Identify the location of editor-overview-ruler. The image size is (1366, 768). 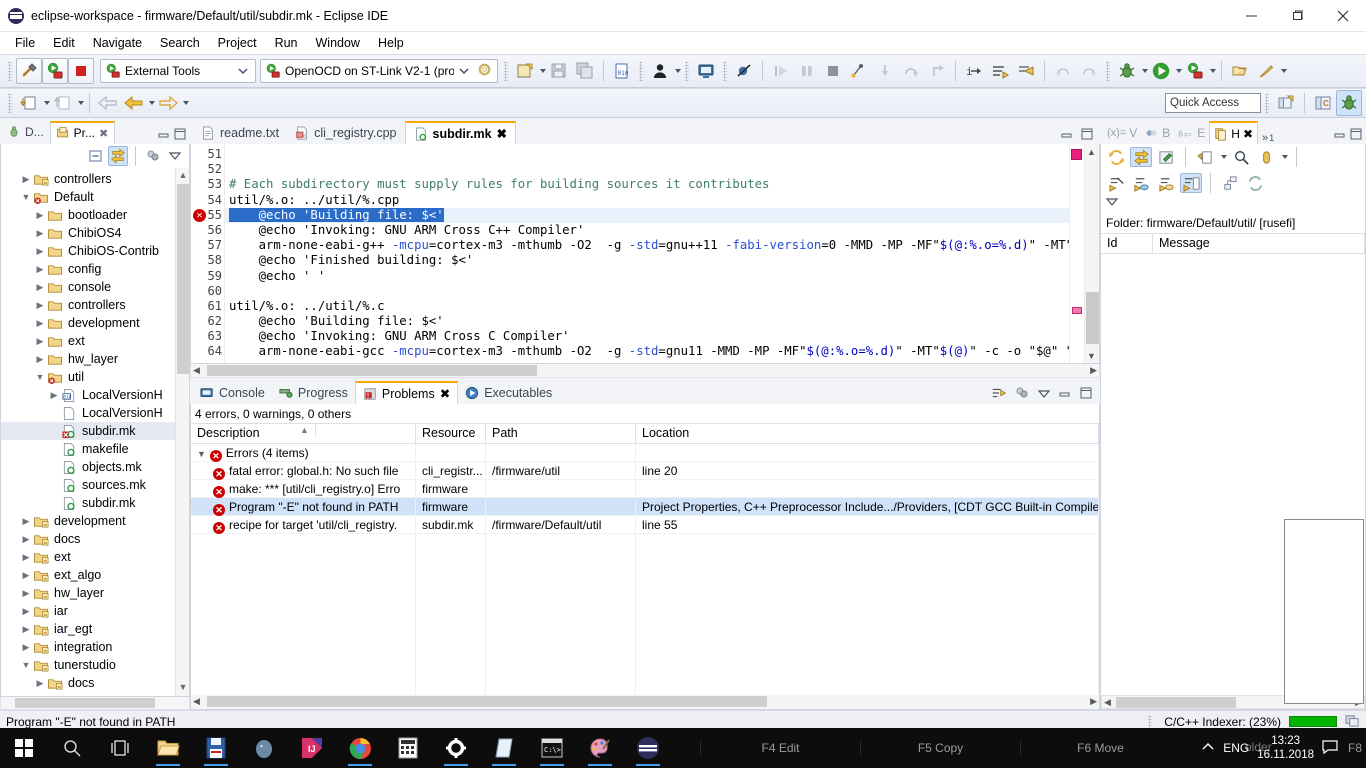
(1076, 253).